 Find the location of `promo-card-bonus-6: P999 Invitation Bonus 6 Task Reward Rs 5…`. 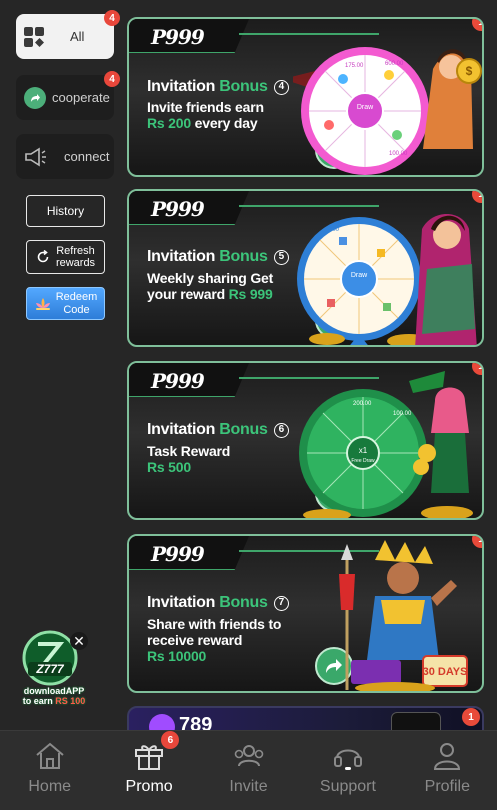

promo-card-bonus-6: P999 Invitation Bonus 6 Task Reward Rs 5… is located at coordinates (305, 440).